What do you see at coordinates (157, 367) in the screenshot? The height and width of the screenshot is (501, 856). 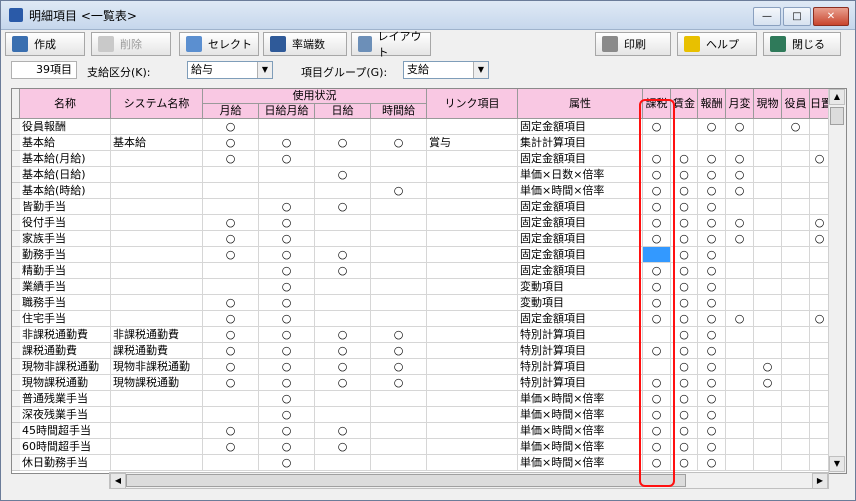 I see `cell-sys: 現物非課税通勤` at bounding box center [157, 367].